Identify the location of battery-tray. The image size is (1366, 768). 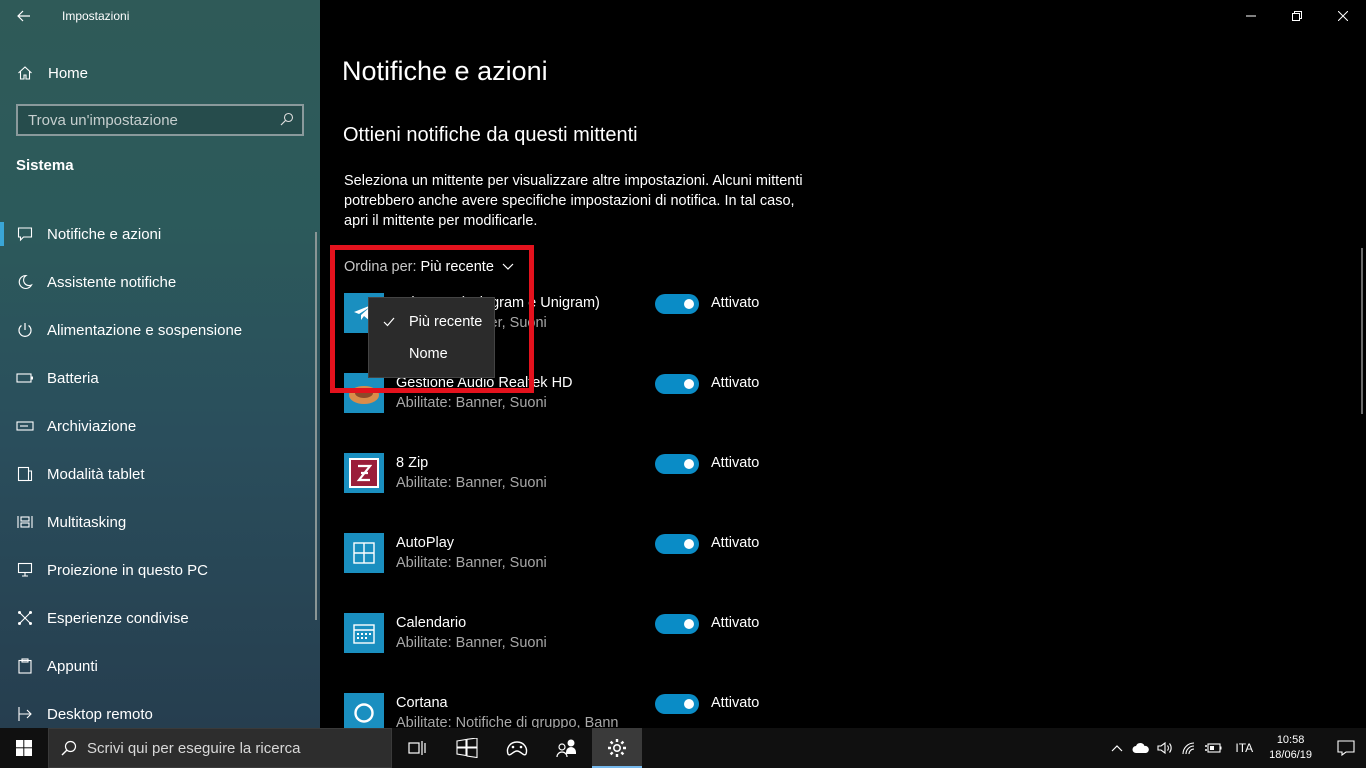
(1213, 748).